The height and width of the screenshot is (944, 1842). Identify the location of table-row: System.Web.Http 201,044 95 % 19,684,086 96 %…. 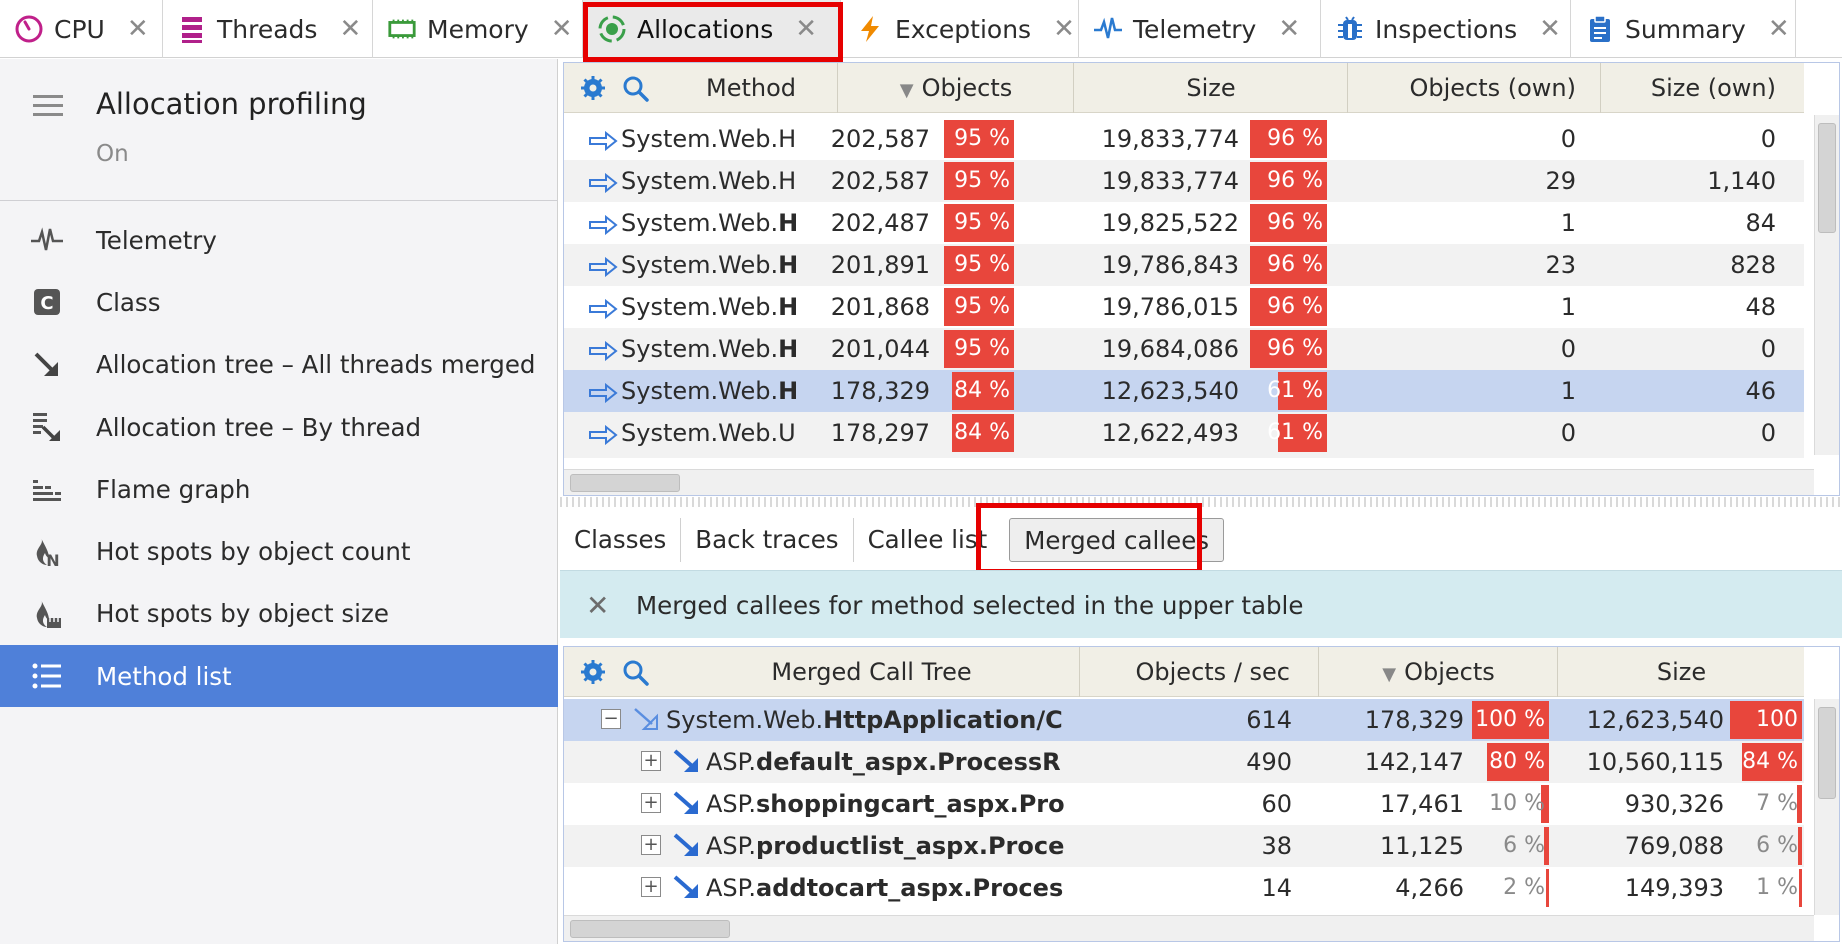
(1184, 349).